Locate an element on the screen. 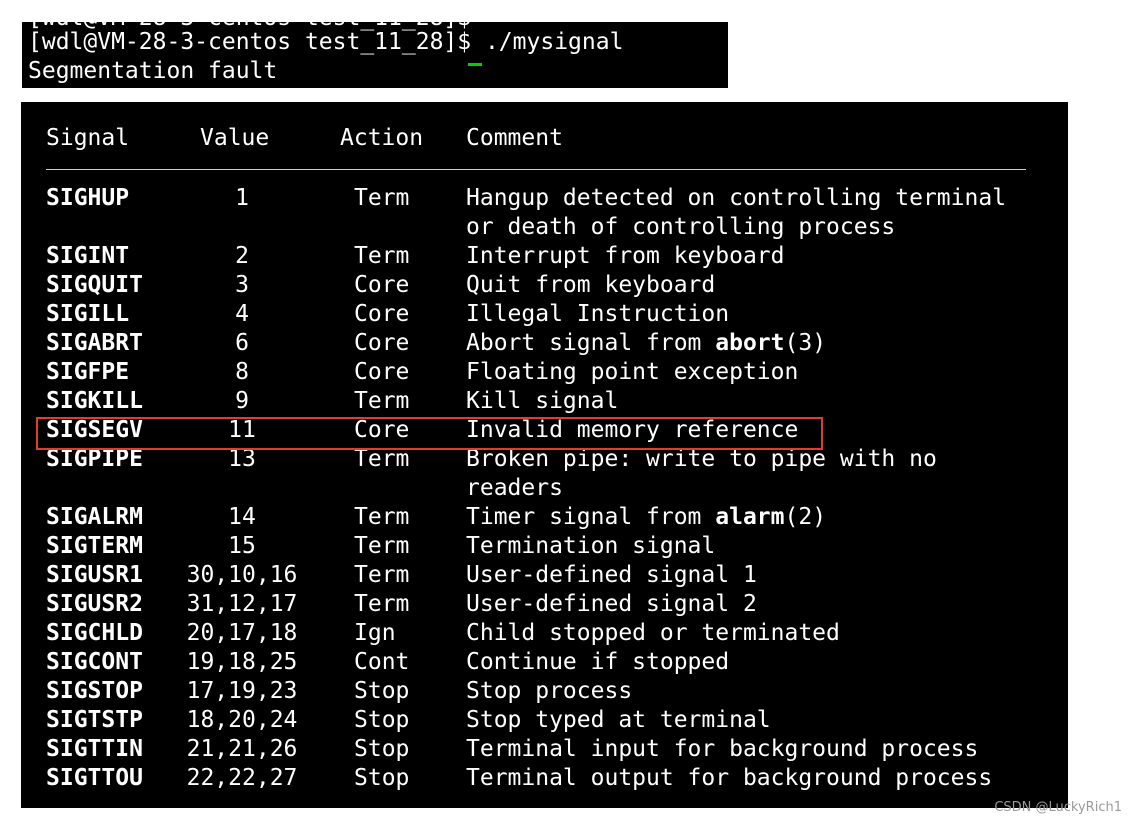  signal-comment: Hangup detected on controlling terminal is located at coordinates (736, 198).